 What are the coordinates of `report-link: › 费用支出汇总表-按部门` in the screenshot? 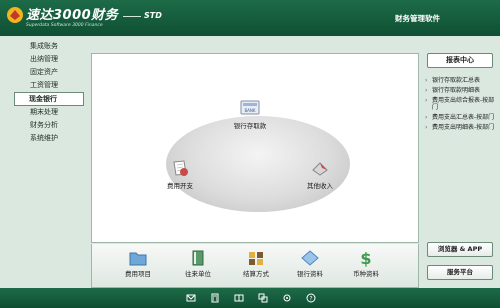 It's located at (461, 117).